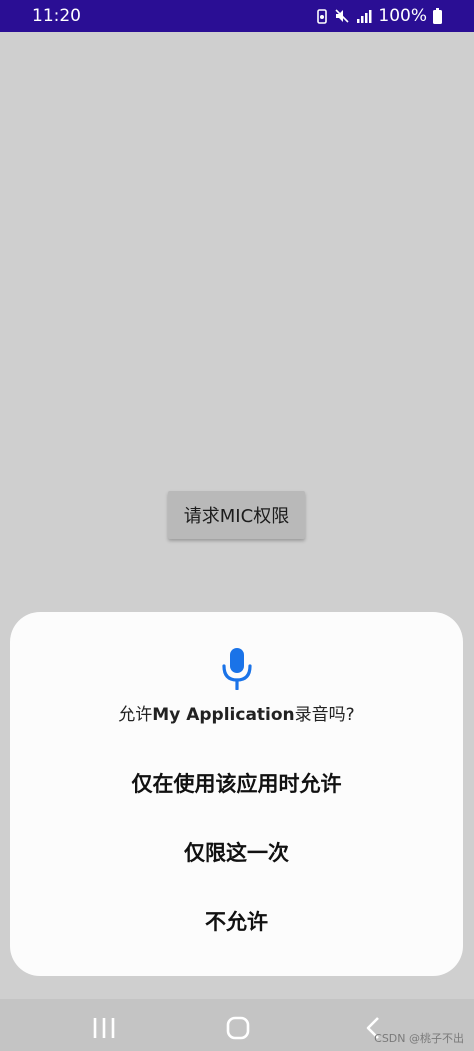 Image resolution: width=474 pixels, height=1051 pixels. I want to click on permission-prompt: 允许My Application录音吗?, so click(236, 712).